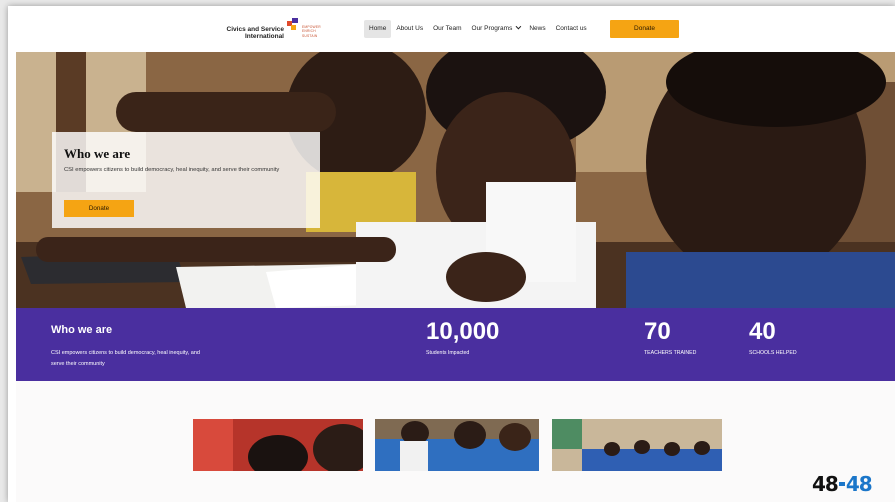 The image size is (895, 502). Describe the element at coordinates (670, 353) in the screenshot. I see `stat-label: TEACHERS TRAINED` at that location.